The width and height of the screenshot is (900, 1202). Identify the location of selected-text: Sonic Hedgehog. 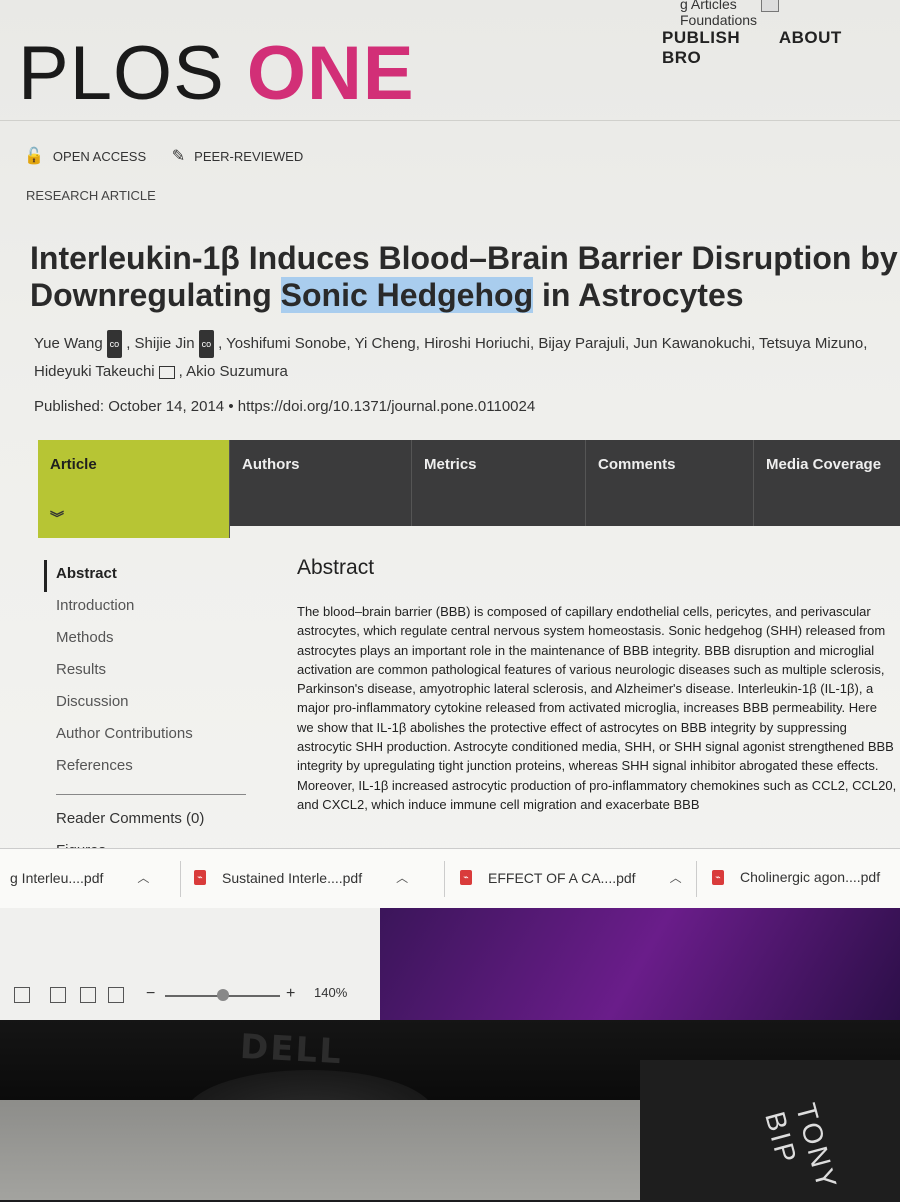
(407, 295).